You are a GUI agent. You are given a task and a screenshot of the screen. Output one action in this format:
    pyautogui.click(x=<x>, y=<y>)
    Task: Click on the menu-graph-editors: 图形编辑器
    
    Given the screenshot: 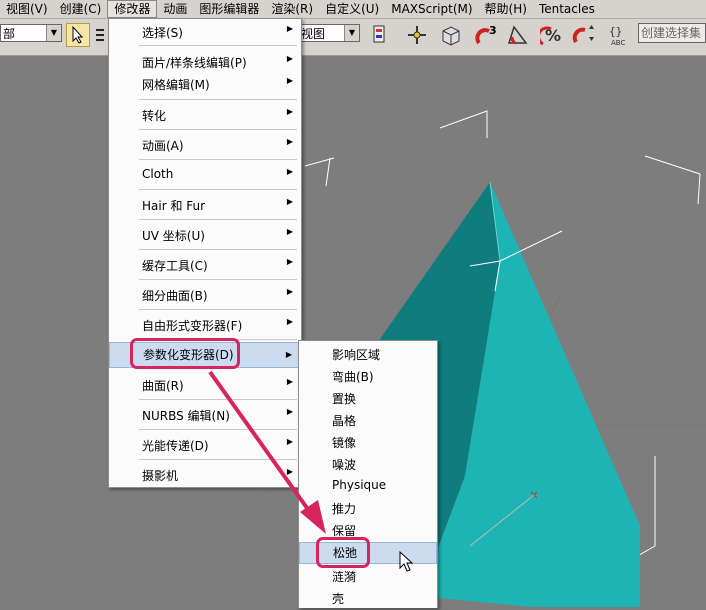 What is the action you would take?
    pyautogui.click(x=229, y=9)
    